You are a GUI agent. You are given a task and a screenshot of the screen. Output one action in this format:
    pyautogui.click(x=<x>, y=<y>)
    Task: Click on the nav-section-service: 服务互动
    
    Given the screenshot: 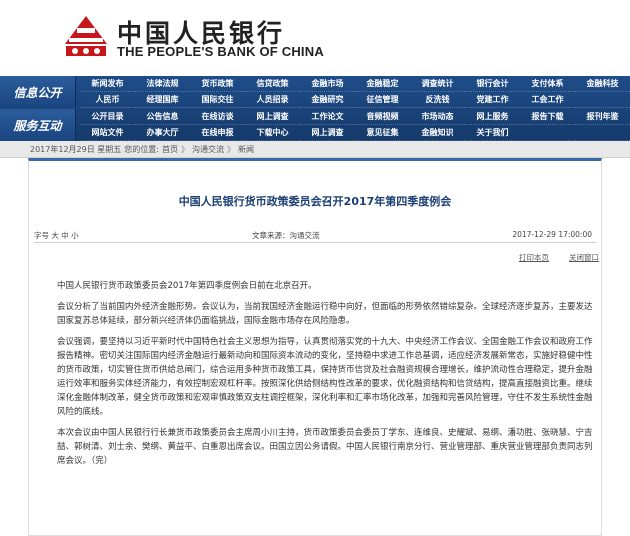 What is the action you would take?
    pyautogui.click(x=38, y=125)
    